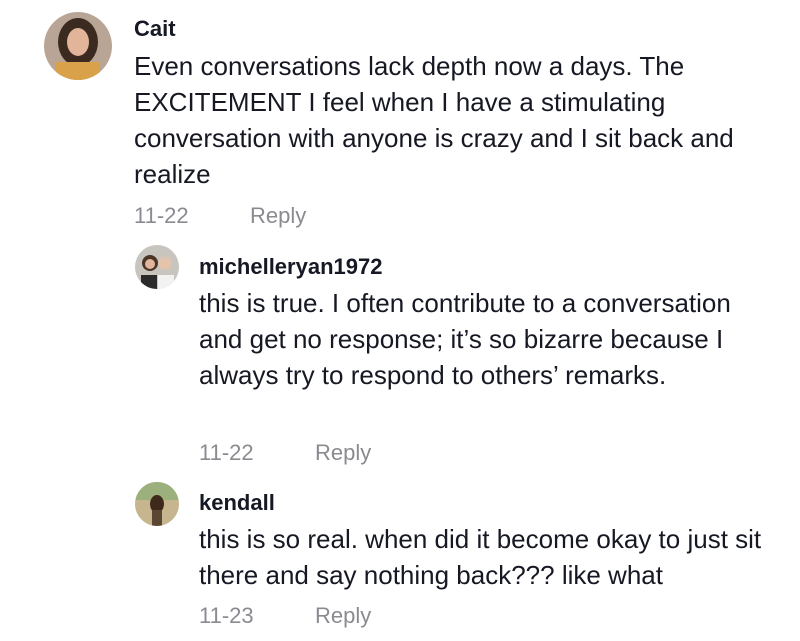 The width and height of the screenshot is (800, 641). Describe the element at coordinates (226, 615) in the screenshot. I see `comment-date: 11-23` at that location.